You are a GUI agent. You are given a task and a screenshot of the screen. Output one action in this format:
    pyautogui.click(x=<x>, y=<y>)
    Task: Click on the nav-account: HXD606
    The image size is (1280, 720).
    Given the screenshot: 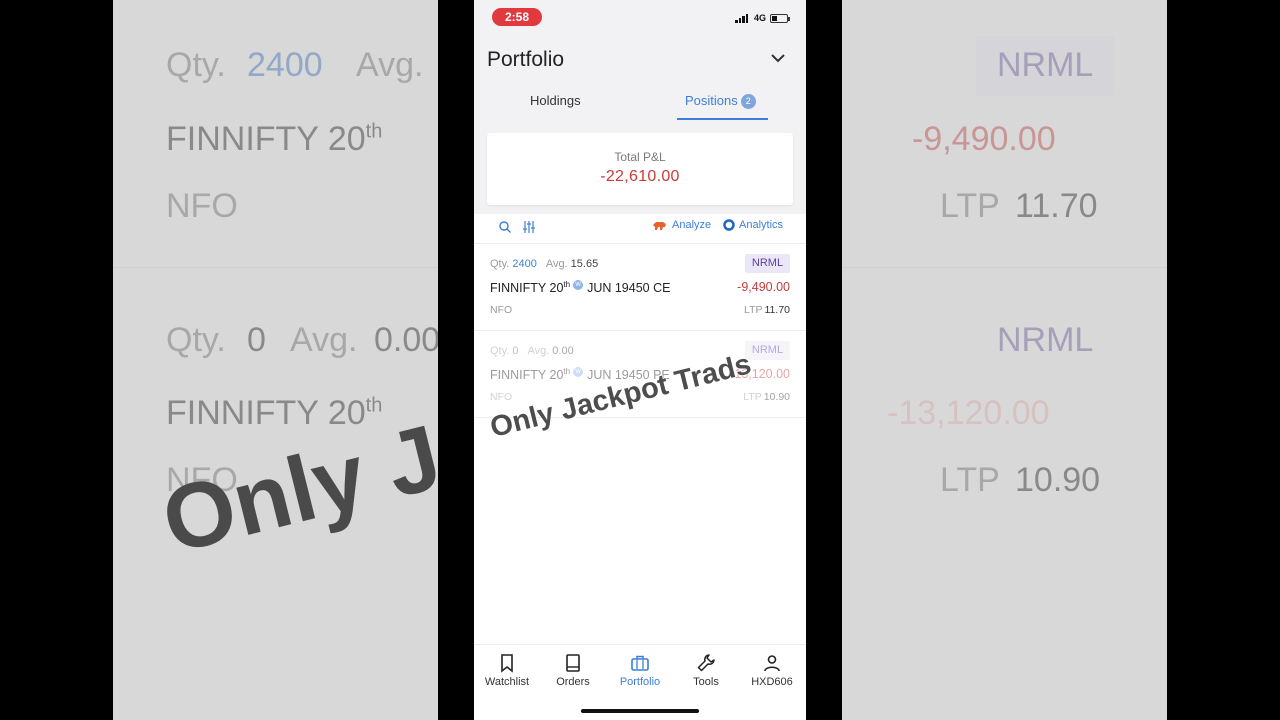 What is the action you would take?
    pyautogui.click(x=772, y=670)
    